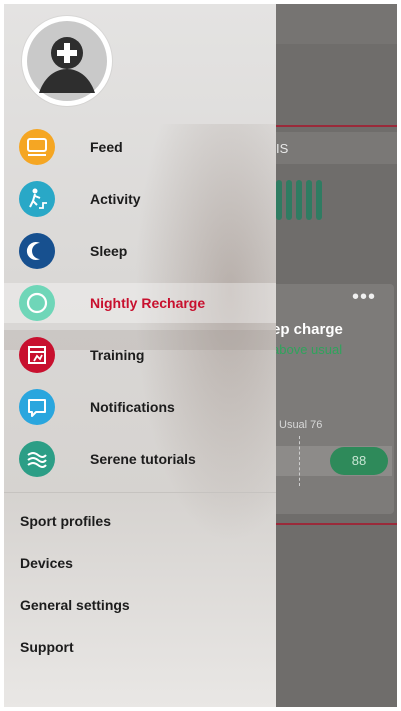 The height and width of the screenshot is (711, 401). Describe the element at coordinates (359, 461) in the screenshot. I see `score-pill: 88` at that location.